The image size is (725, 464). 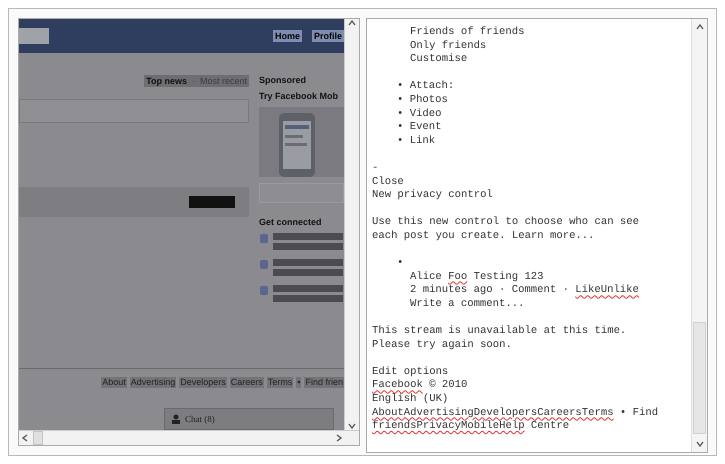 What do you see at coordinates (339, 438) in the screenshot?
I see `scroll-right-icon` at bounding box center [339, 438].